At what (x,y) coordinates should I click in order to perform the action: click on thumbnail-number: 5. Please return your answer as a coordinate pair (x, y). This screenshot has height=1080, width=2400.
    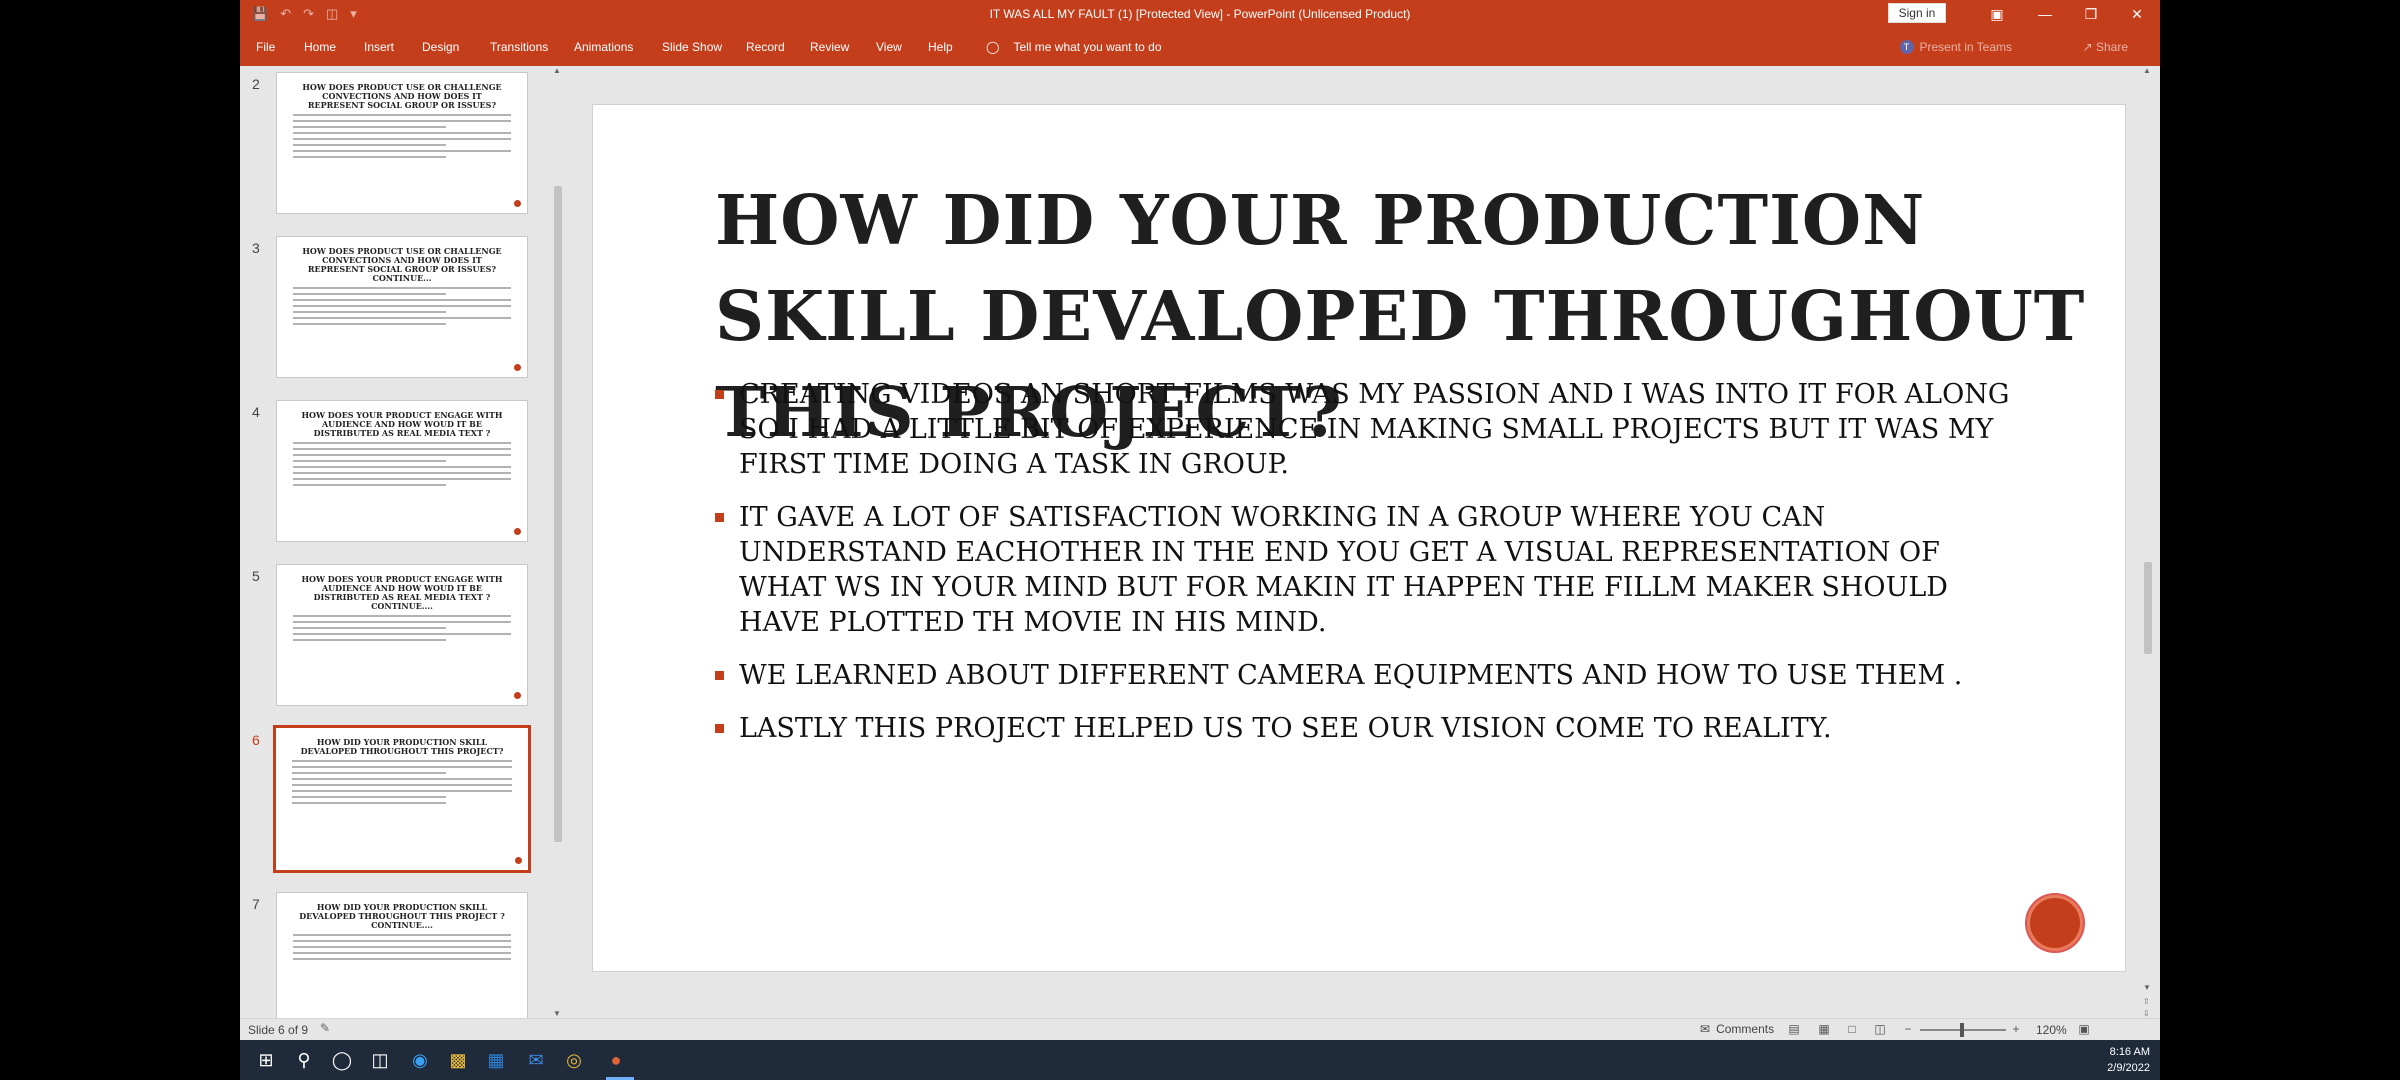
    Looking at the image, I should click on (256, 576).